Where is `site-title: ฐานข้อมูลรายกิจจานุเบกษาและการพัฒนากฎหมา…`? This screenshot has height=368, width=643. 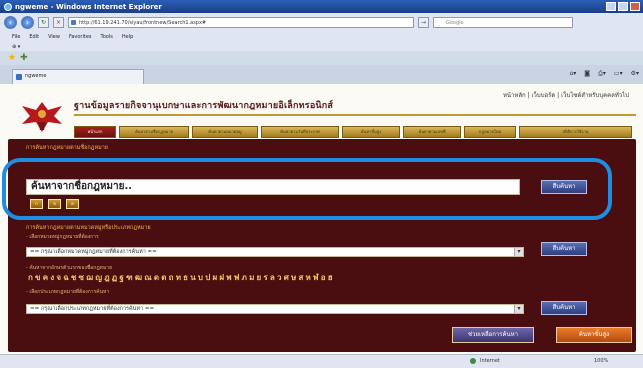
site-title: ฐานข้อมูลรายกิจจานุเบกษาและการพัฒนากฎหมา… is located at coordinates (204, 106).